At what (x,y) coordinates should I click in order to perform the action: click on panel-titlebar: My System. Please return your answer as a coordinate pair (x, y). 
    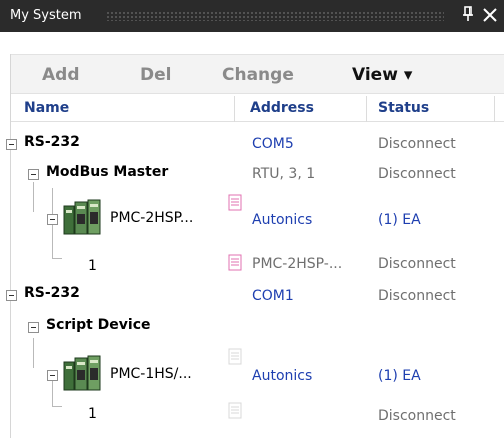
    Looking at the image, I should click on (252, 16).